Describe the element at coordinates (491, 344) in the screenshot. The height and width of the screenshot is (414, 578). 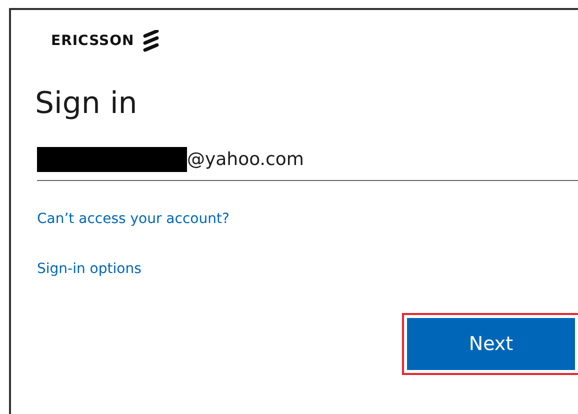
I see `next-button: Next` at that location.